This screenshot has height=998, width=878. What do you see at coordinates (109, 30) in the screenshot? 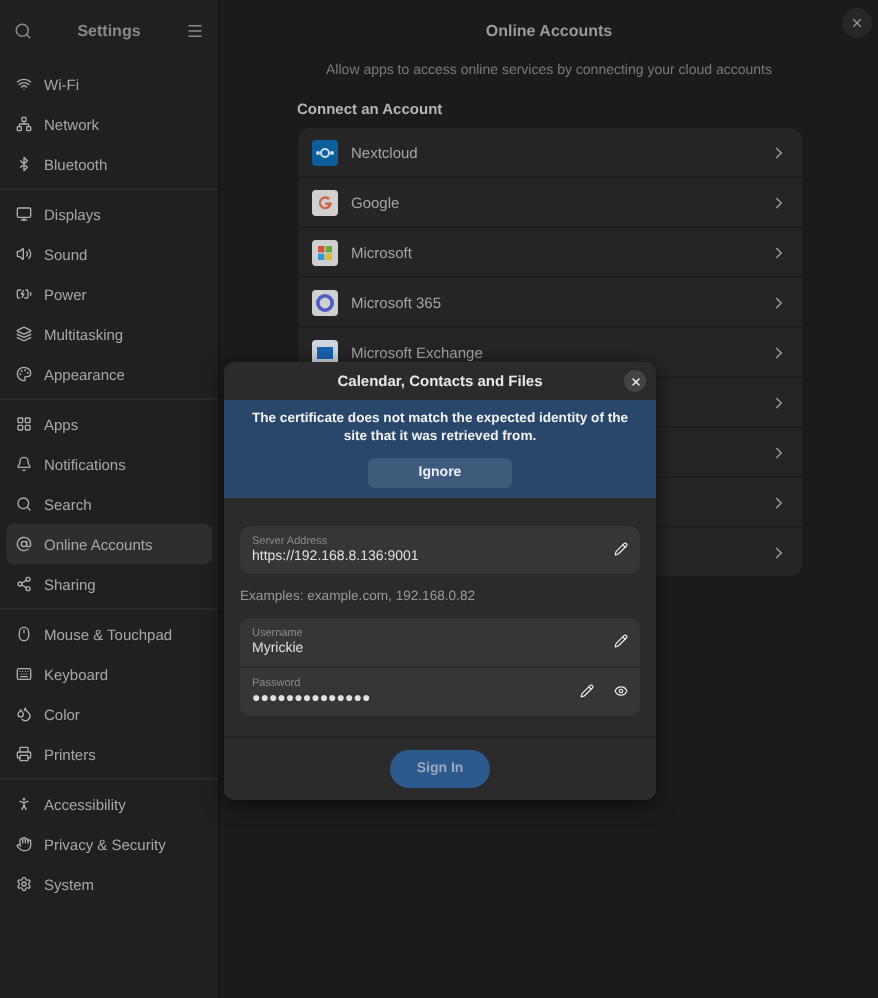
I see `sidebar-title: Settings` at bounding box center [109, 30].